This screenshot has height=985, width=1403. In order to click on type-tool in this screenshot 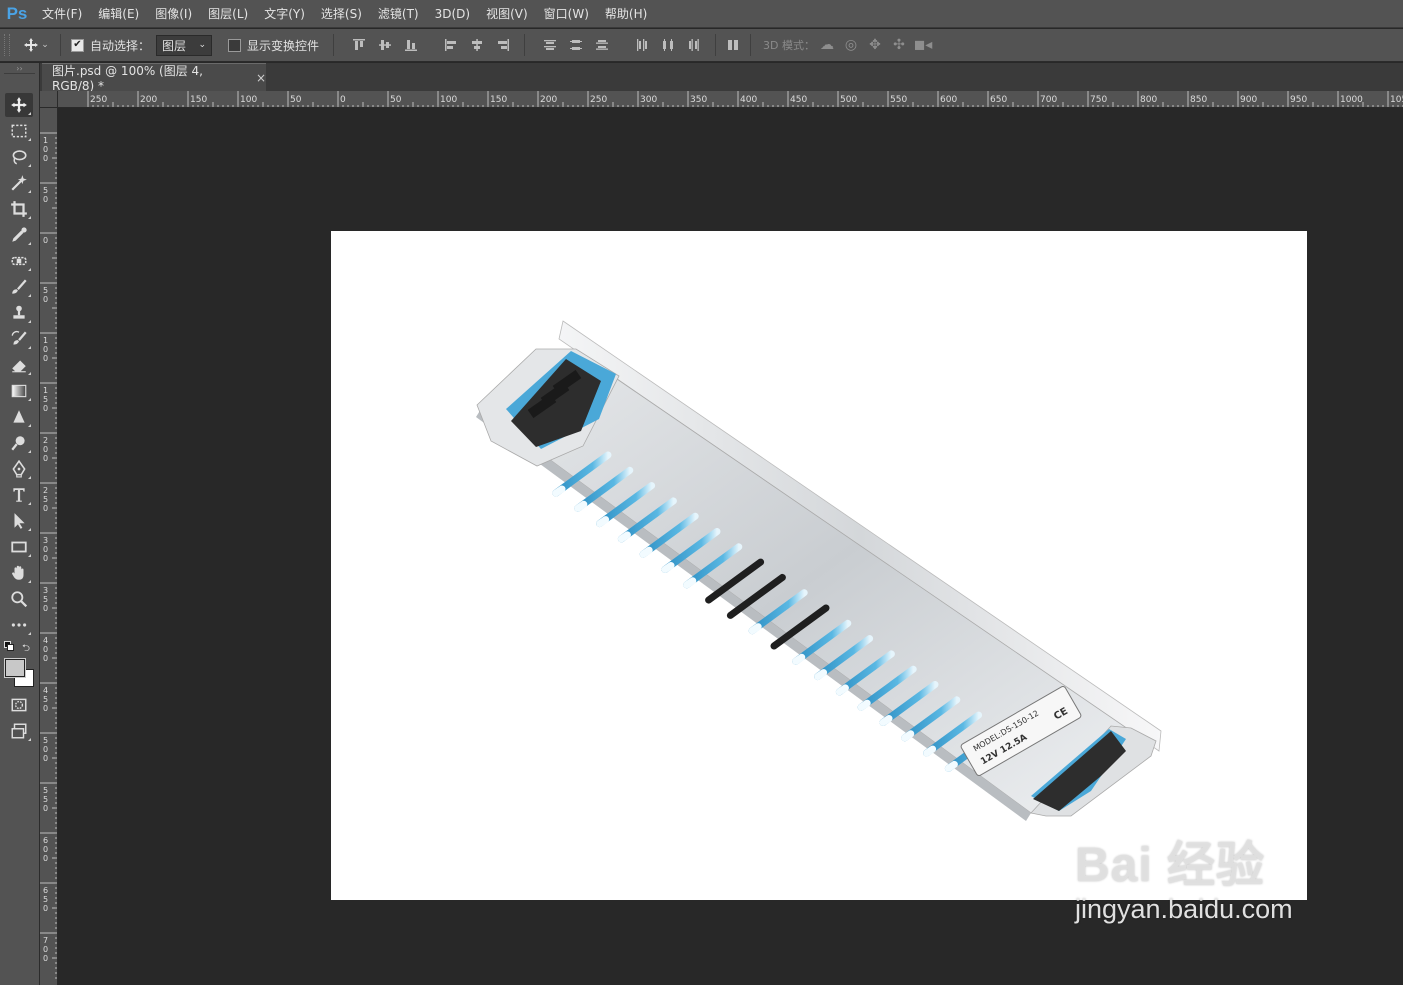, I will do `click(19, 495)`.